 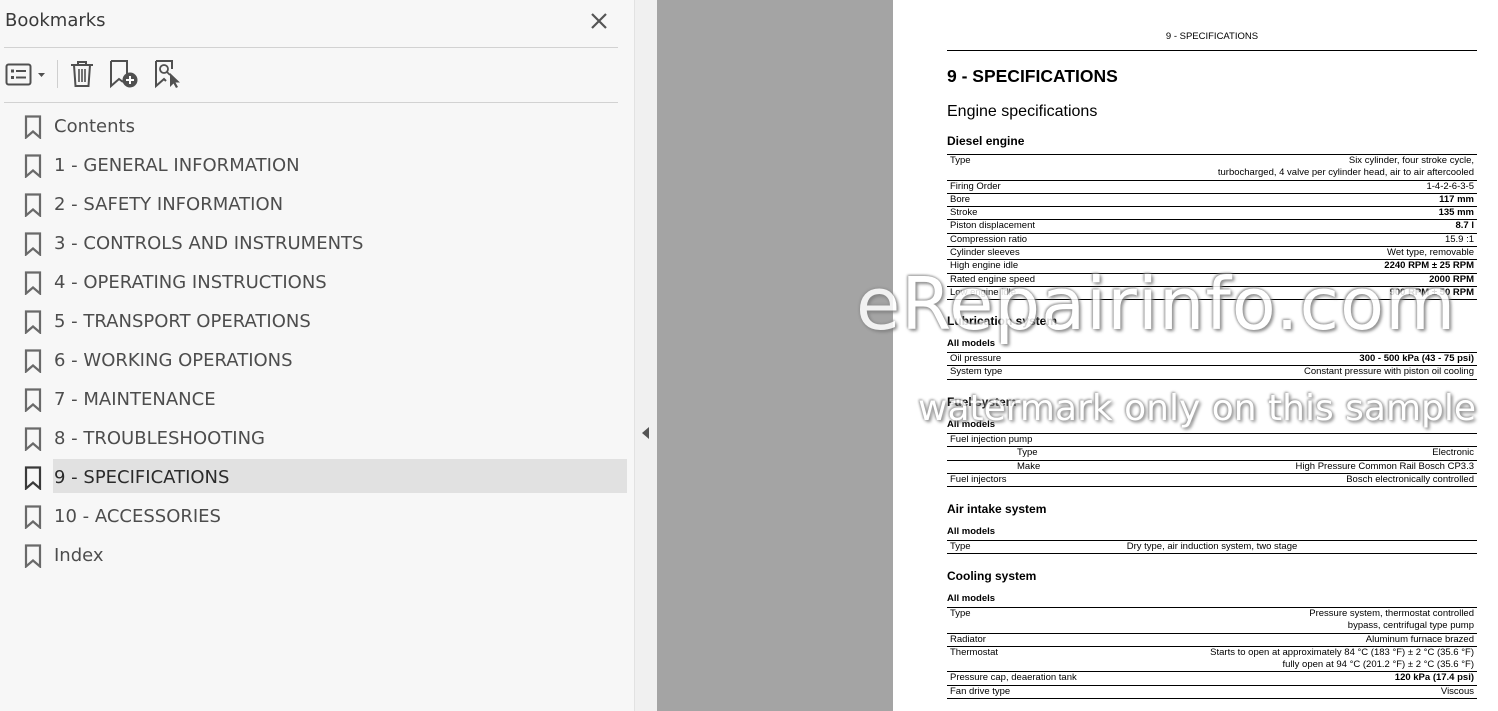 What do you see at coordinates (173, 360) in the screenshot?
I see `bookmark-label: 6 - WORKING OPERATIONS` at bounding box center [173, 360].